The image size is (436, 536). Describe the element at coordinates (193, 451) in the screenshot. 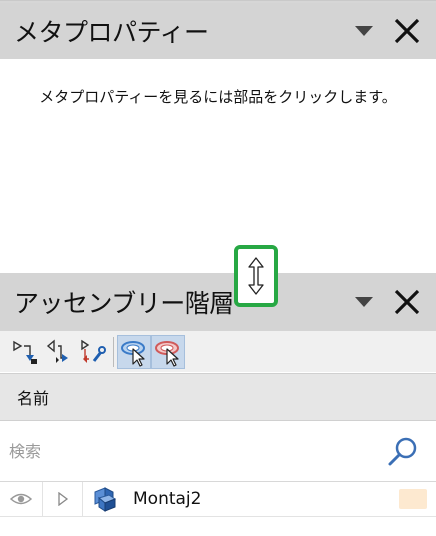

I see `search-input` at that location.